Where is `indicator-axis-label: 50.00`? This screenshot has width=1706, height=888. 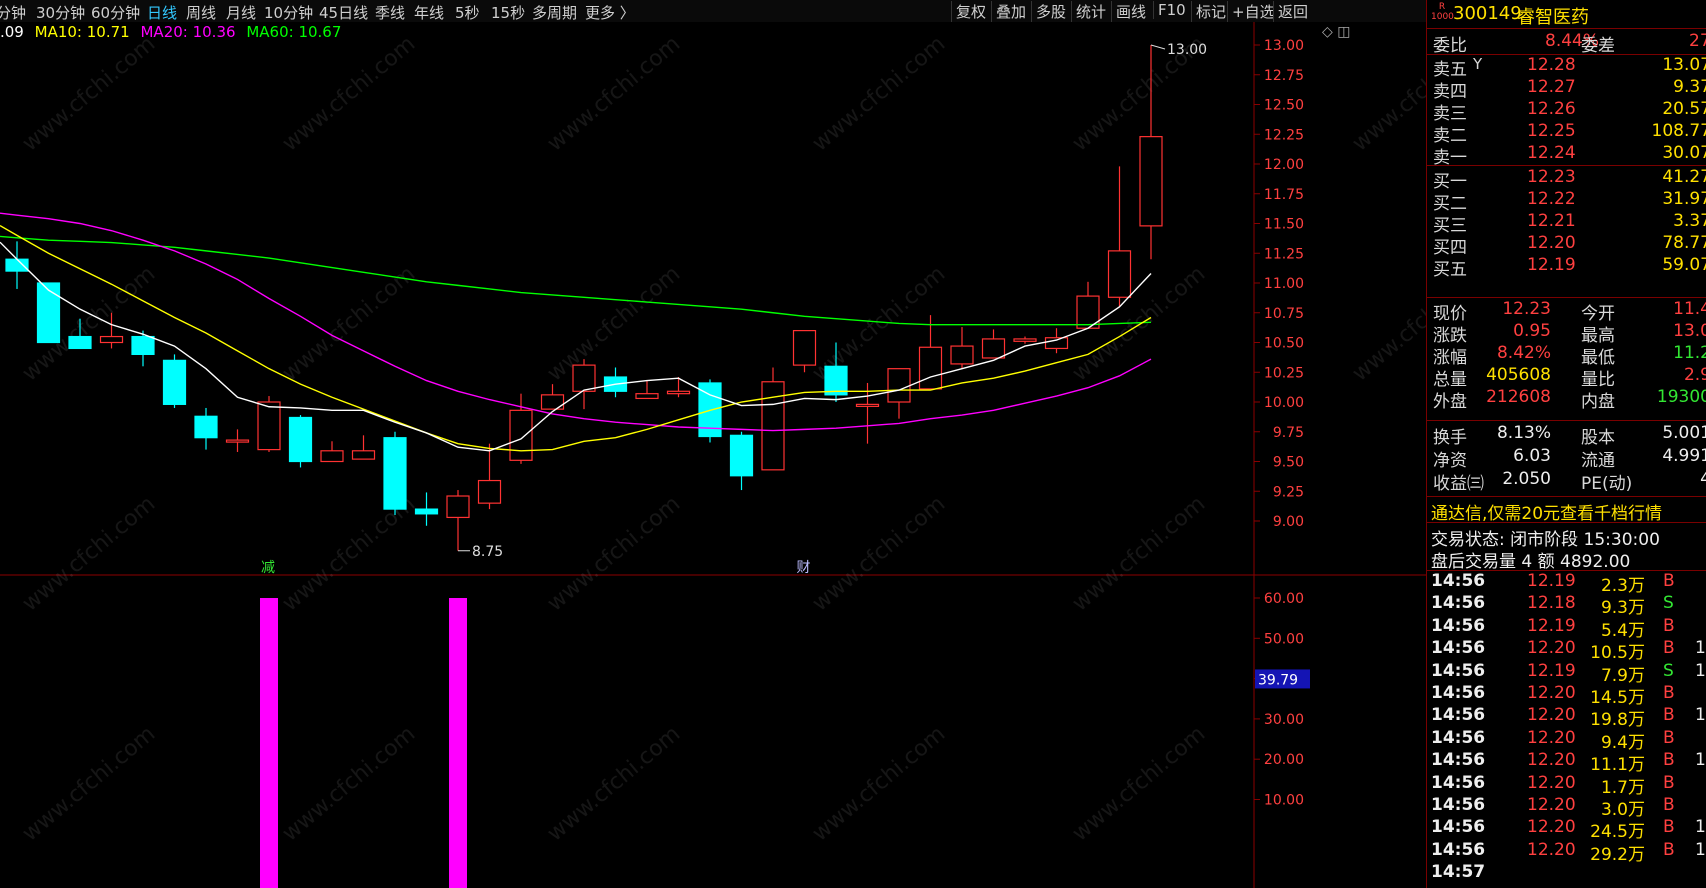 indicator-axis-label: 50.00 is located at coordinates (1284, 639).